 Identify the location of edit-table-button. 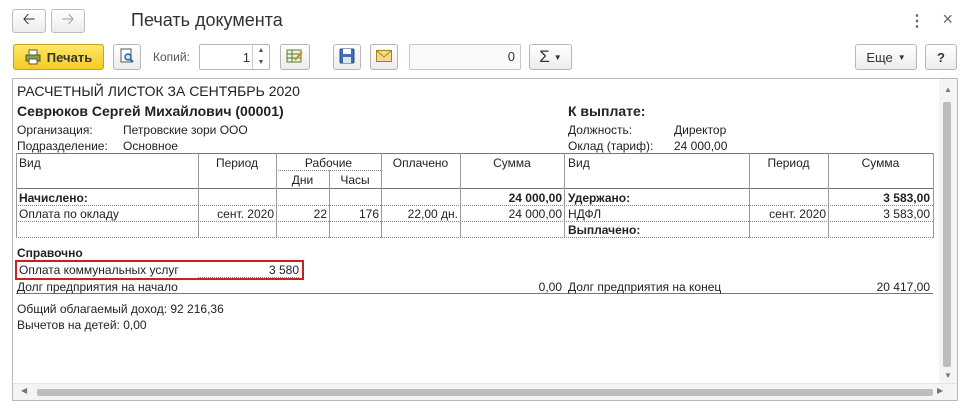
(295, 57).